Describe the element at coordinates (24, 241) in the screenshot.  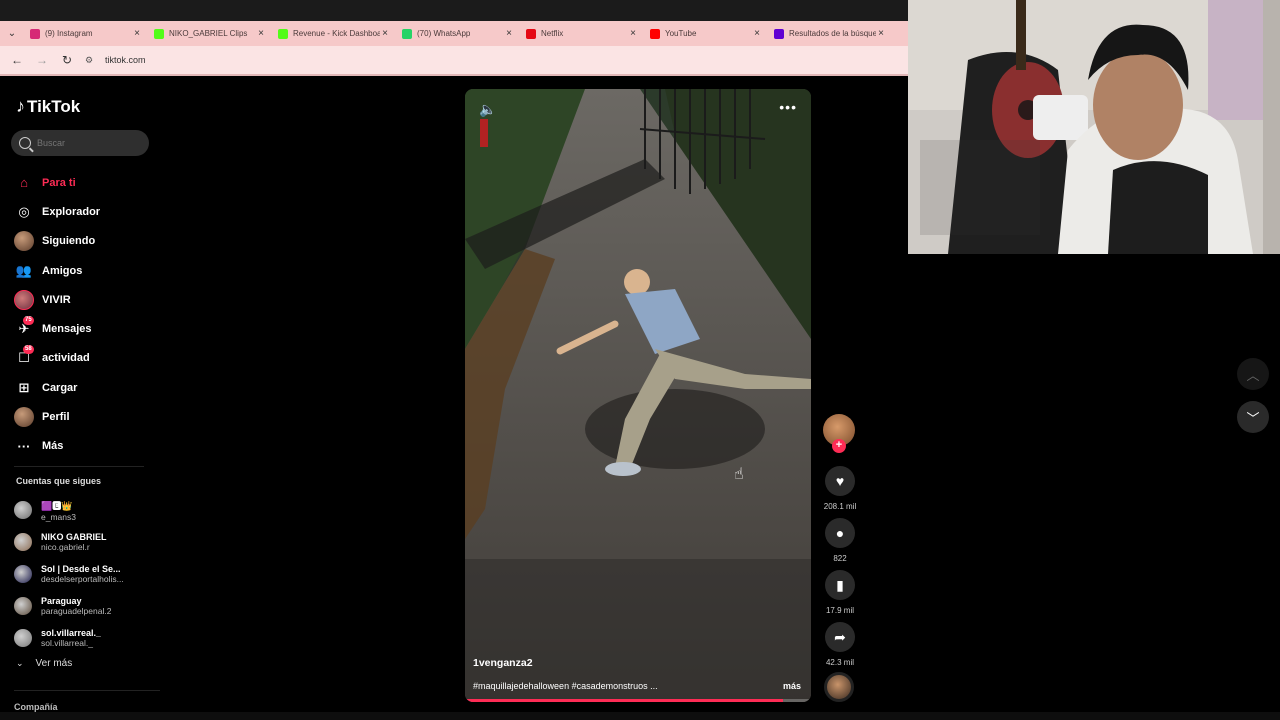
I see `following-avatar-icon` at that location.